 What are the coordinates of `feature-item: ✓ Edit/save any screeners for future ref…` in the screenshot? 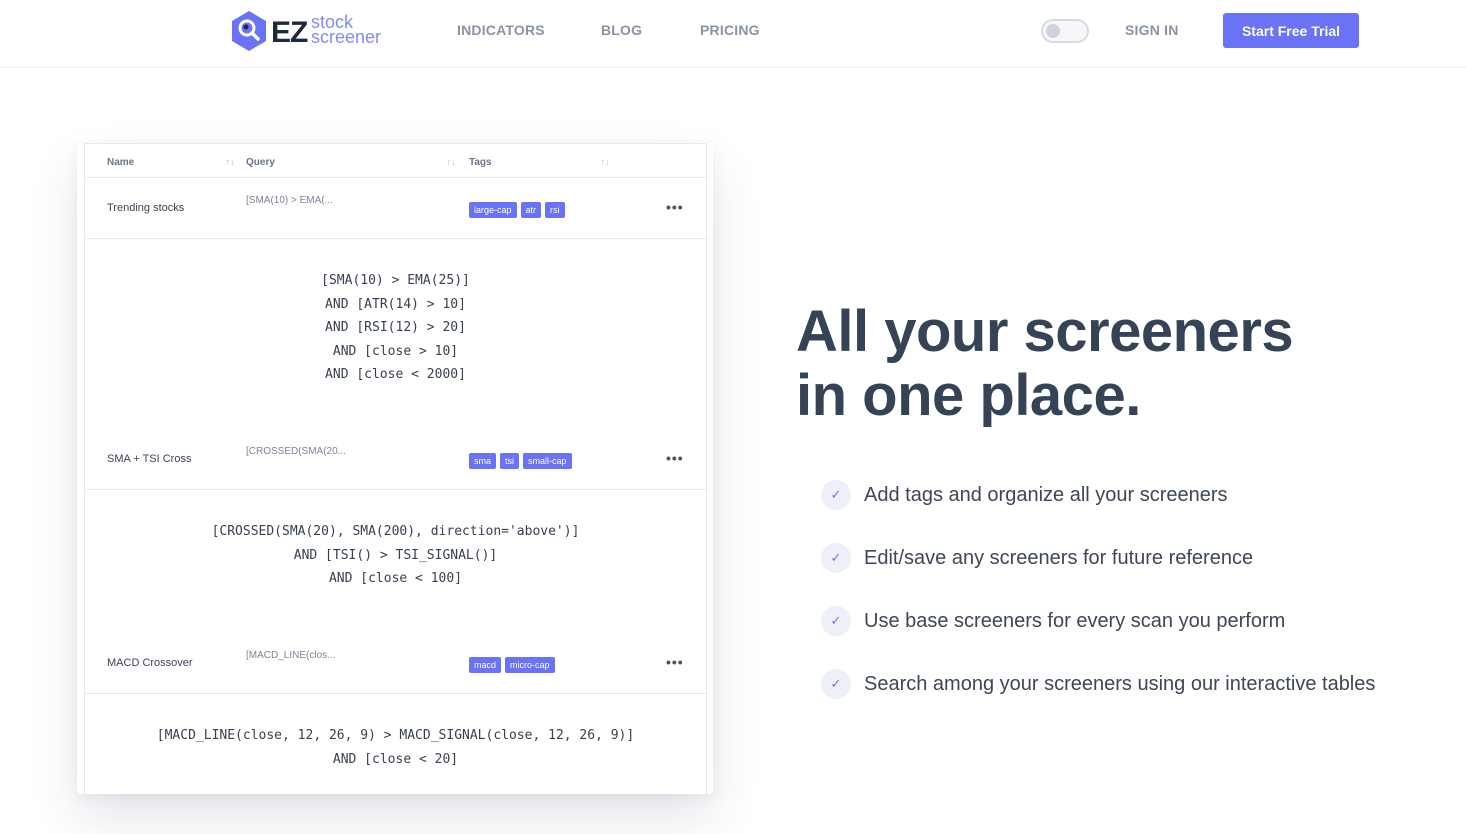 It's located at (1121, 558).